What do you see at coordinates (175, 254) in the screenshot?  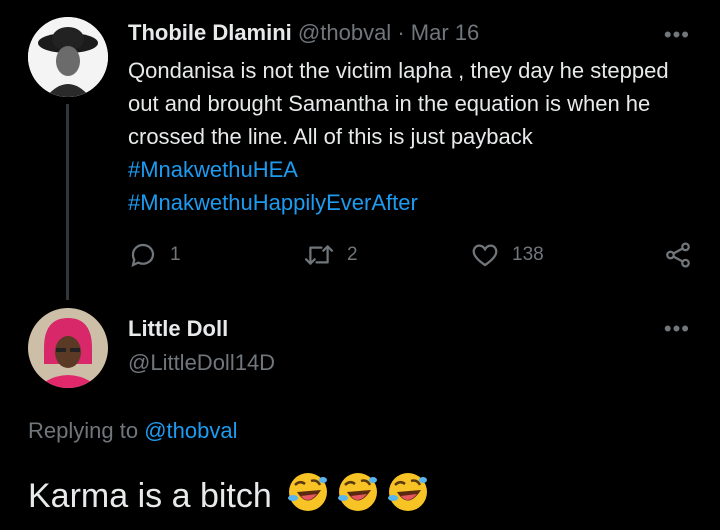 I see `reply-count: 1` at bounding box center [175, 254].